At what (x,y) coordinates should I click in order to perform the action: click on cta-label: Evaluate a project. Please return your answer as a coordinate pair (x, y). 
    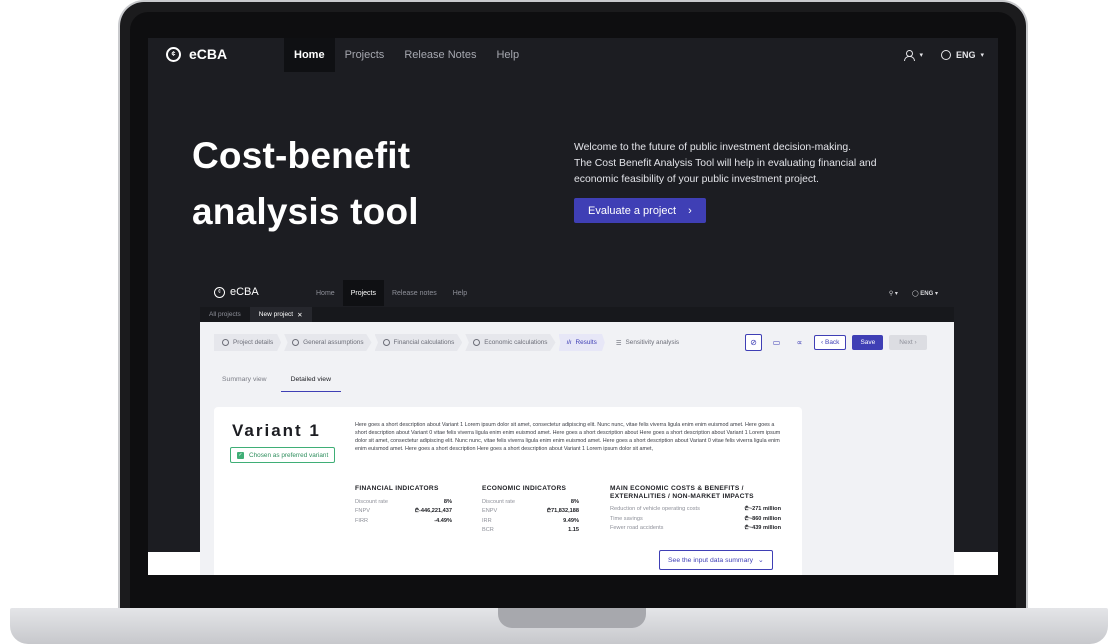
    Looking at the image, I should click on (632, 210).